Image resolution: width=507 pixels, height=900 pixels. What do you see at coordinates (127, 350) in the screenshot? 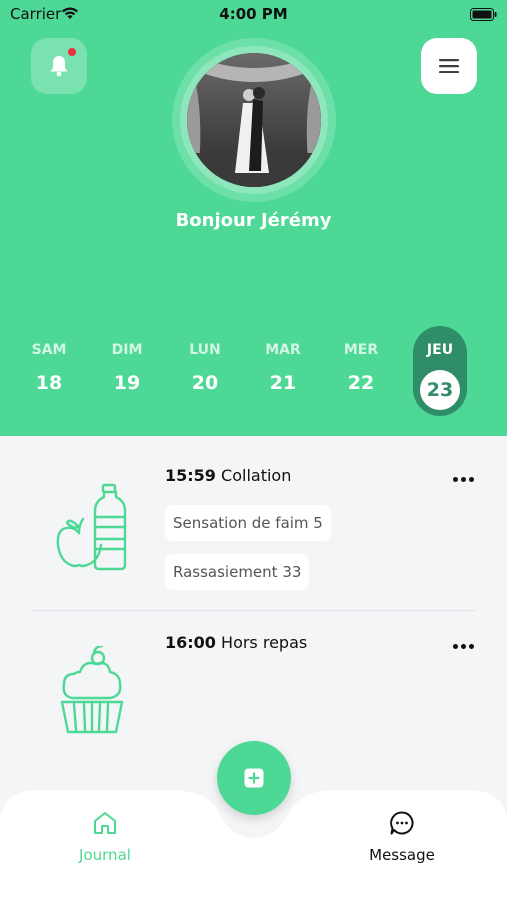
I see `day-name: DIM` at bounding box center [127, 350].